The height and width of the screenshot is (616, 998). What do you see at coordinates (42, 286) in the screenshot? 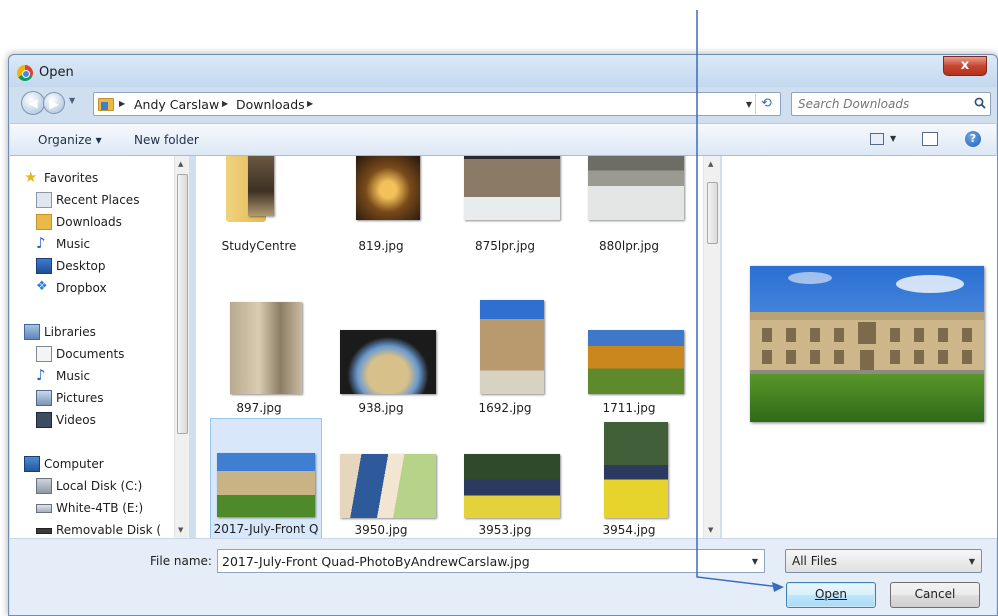
I see `dropbox-icon: ❖` at bounding box center [42, 286].